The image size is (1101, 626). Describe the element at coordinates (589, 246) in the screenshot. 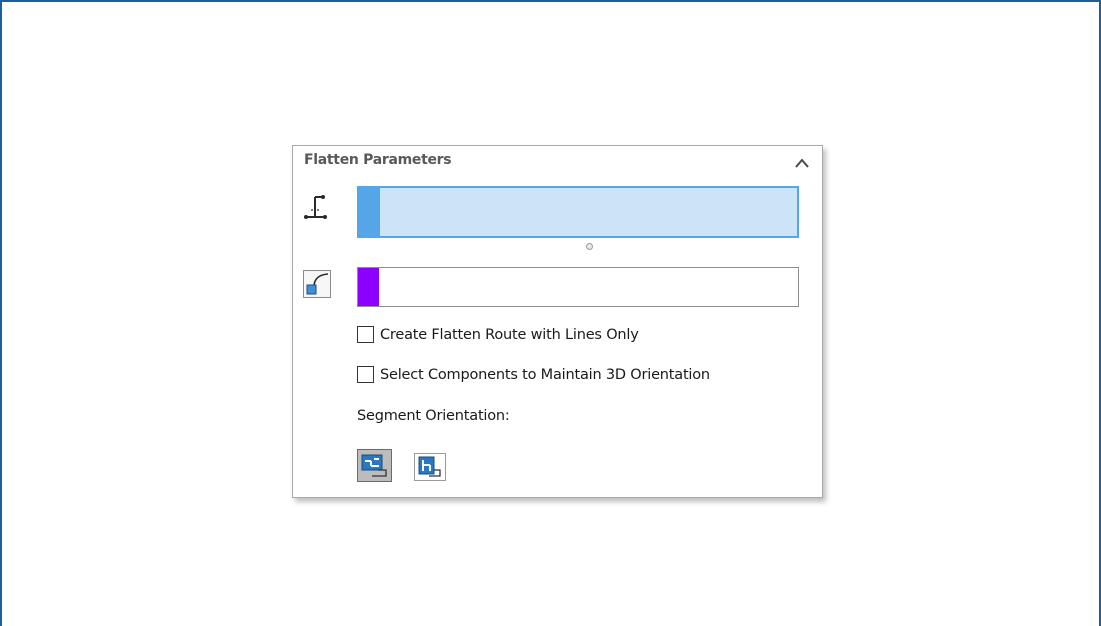

I see `resize-handle` at that location.